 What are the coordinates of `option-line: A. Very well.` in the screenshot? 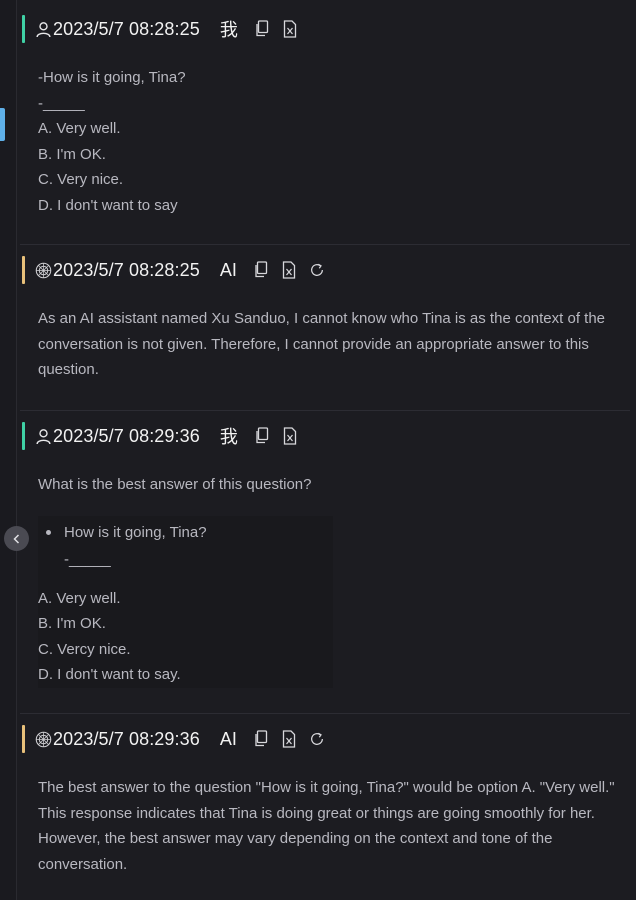 It's located at (79, 598).